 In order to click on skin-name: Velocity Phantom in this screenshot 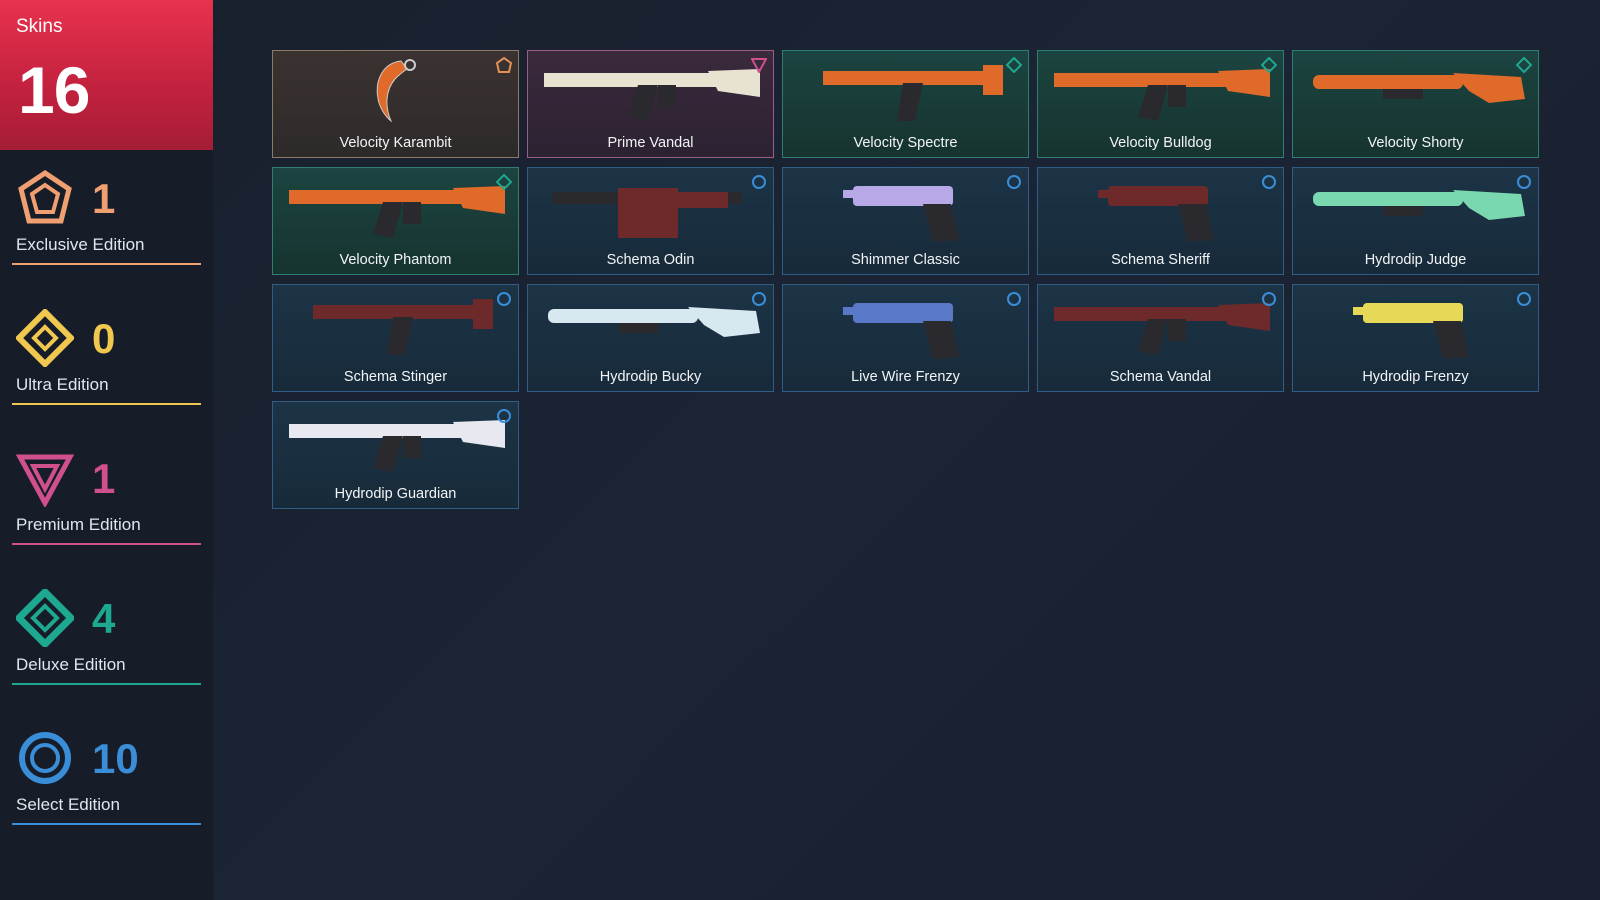, I will do `click(395, 260)`.